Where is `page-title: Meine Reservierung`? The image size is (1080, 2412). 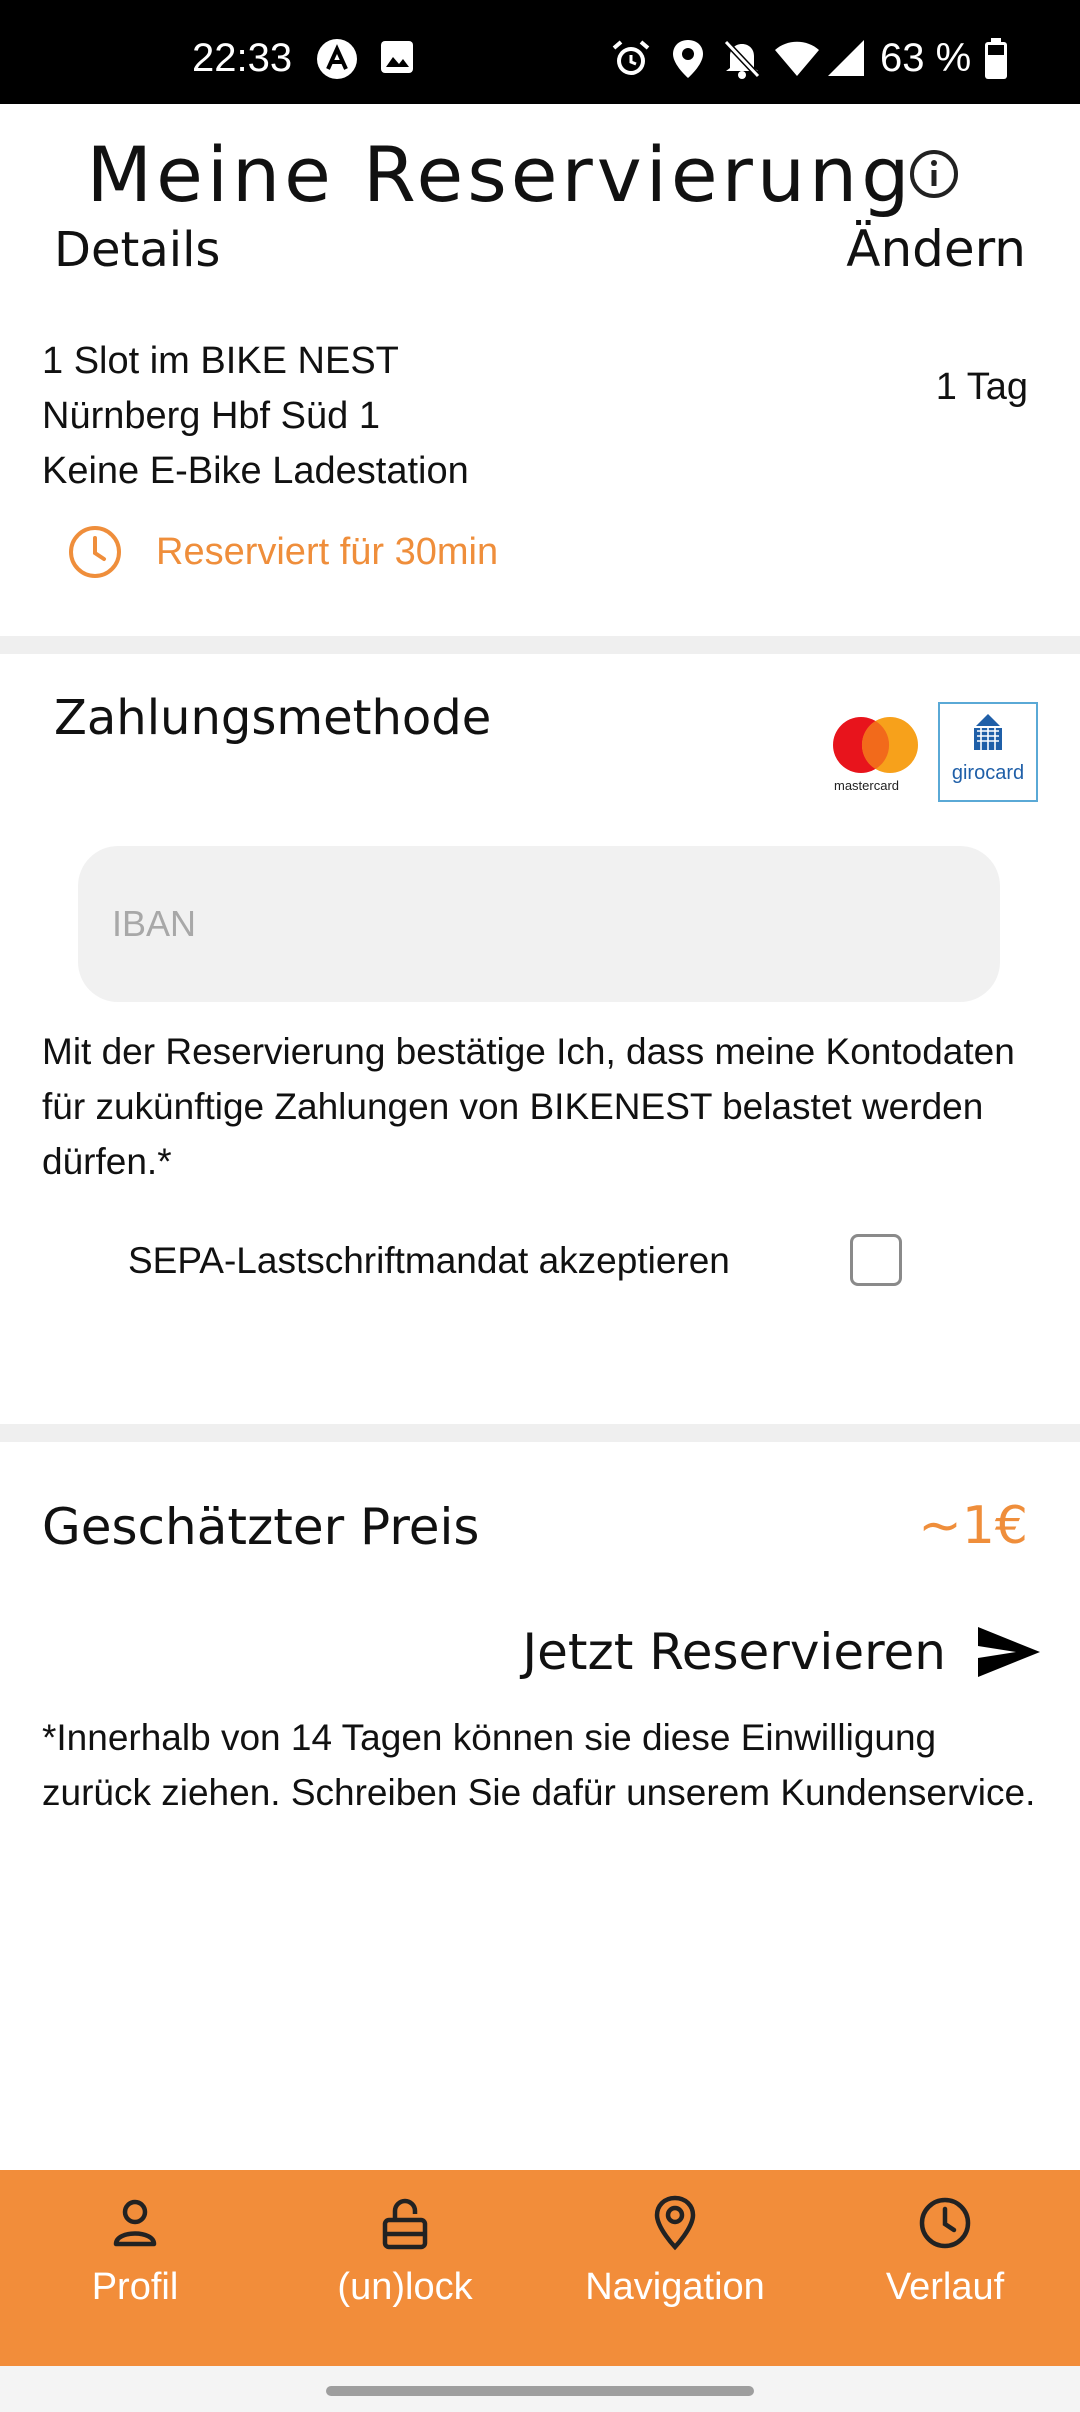
page-title: Meine Reservierung is located at coordinates (500, 174).